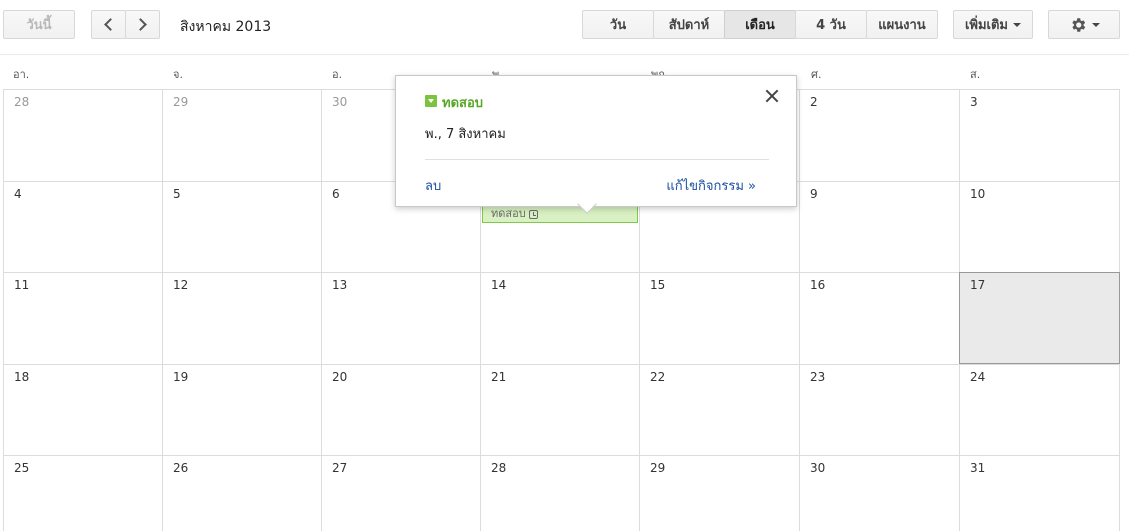 The width and height of the screenshot is (1129, 531). Describe the element at coordinates (618, 24) in the screenshot. I see `view-day-button: วัน` at that location.